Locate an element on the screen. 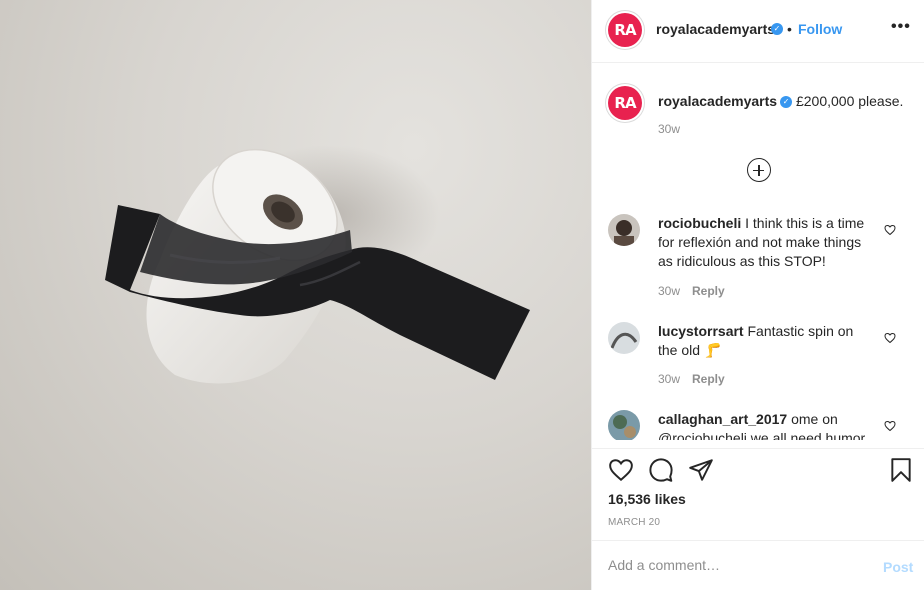  share-paper-plane-icon is located at coordinates (701, 470).